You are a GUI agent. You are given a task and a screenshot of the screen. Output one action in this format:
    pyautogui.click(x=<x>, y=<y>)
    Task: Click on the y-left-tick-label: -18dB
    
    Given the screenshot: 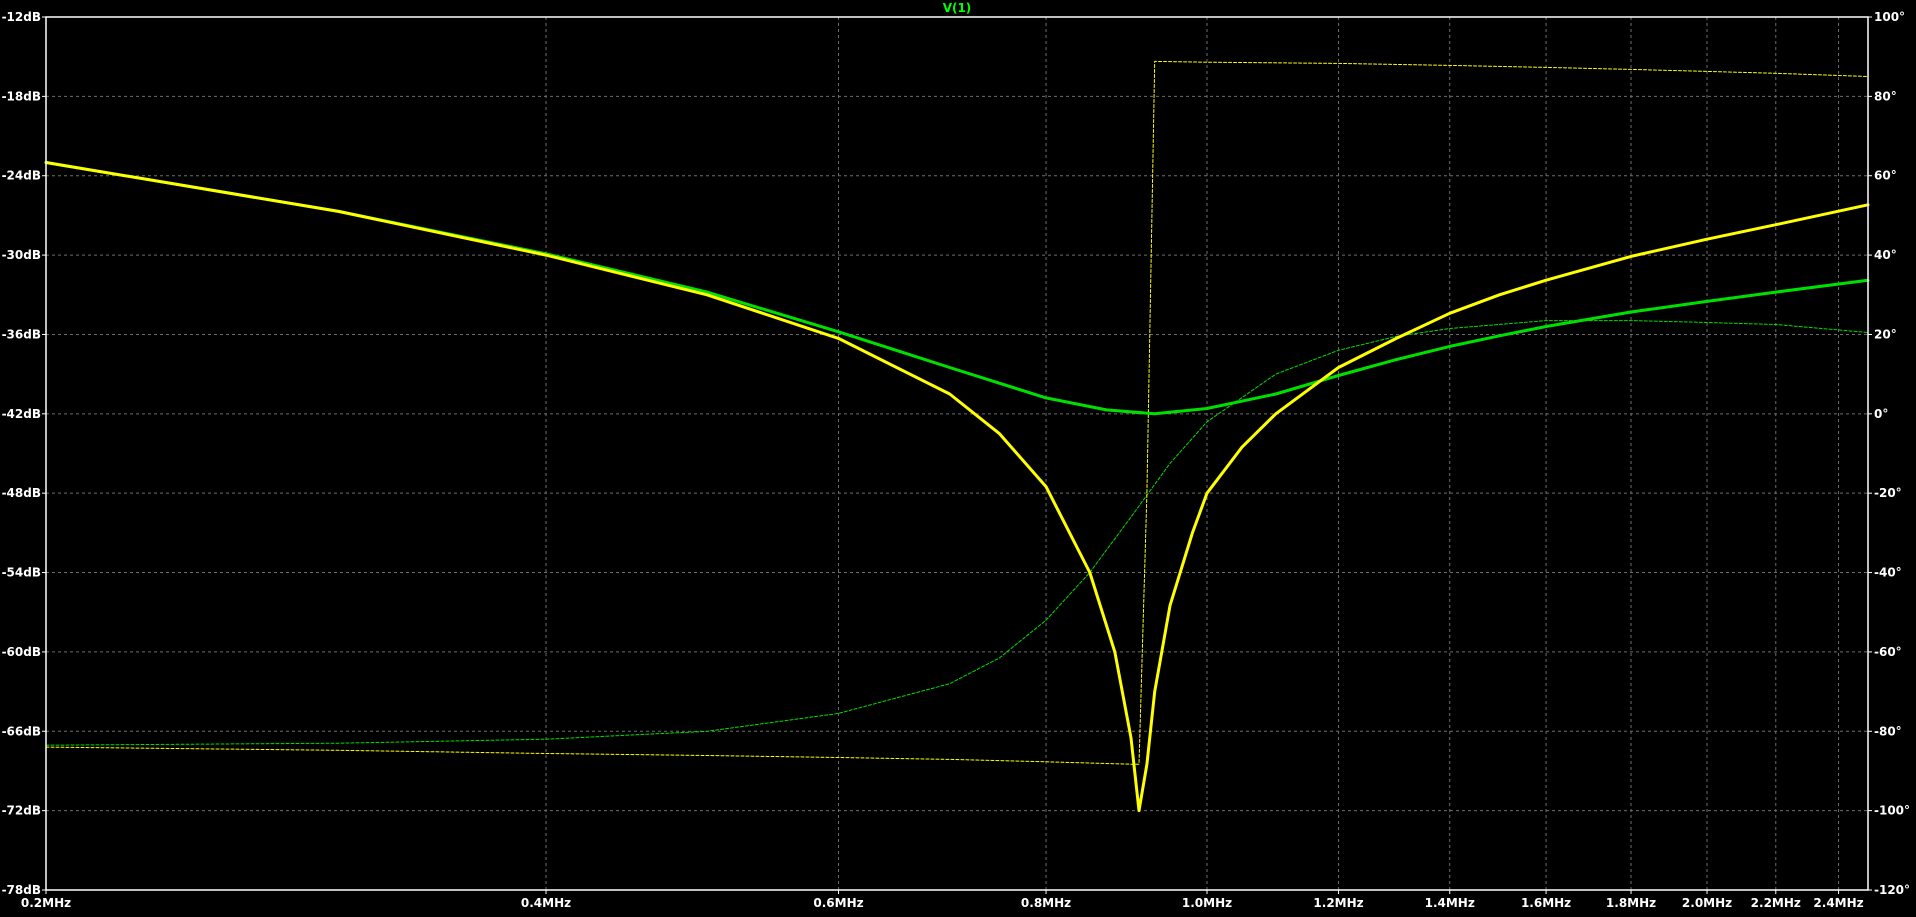 What is the action you would take?
    pyautogui.click(x=21, y=96)
    